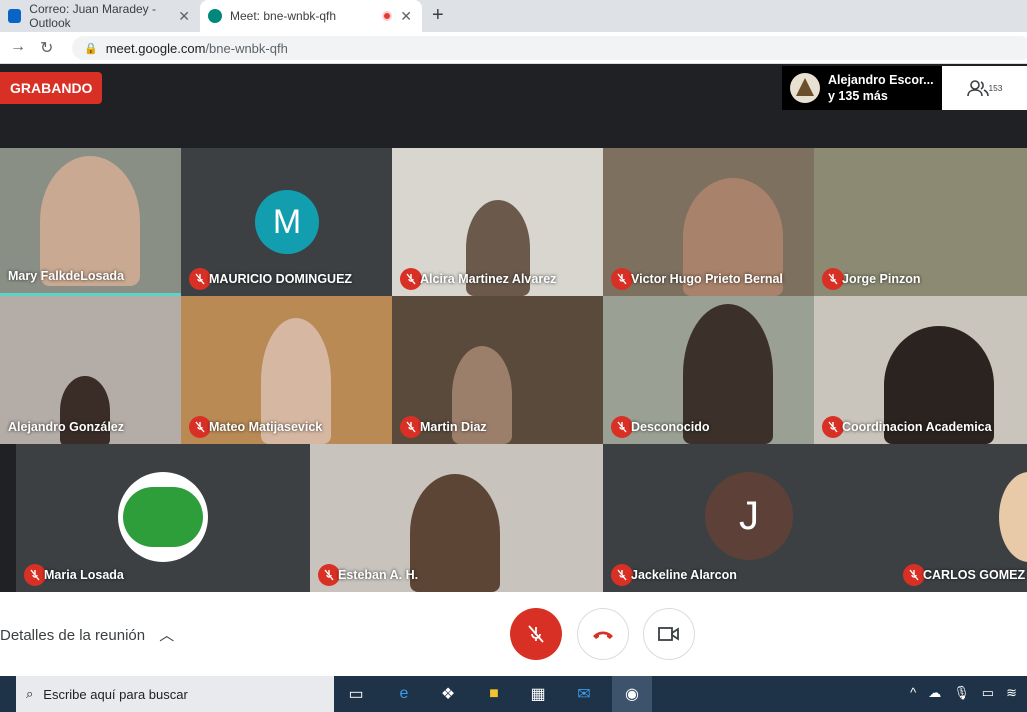 The image size is (1027, 712). What do you see at coordinates (881, 279) in the screenshot?
I see `participant-name: Jorge Pinzon` at bounding box center [881, 279].